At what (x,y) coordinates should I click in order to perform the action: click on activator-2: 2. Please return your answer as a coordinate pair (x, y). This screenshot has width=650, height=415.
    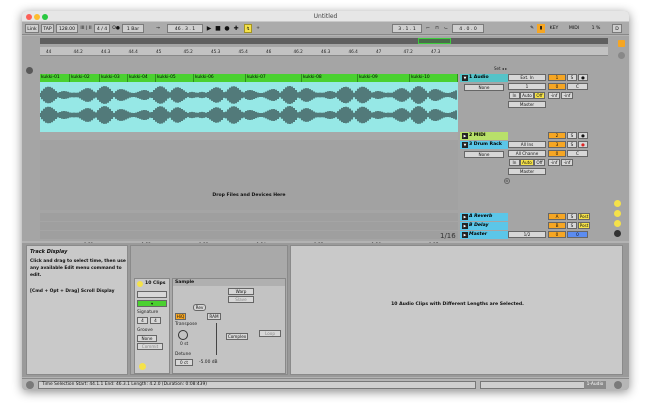
    Looking at the image, I should click on (557, 135).